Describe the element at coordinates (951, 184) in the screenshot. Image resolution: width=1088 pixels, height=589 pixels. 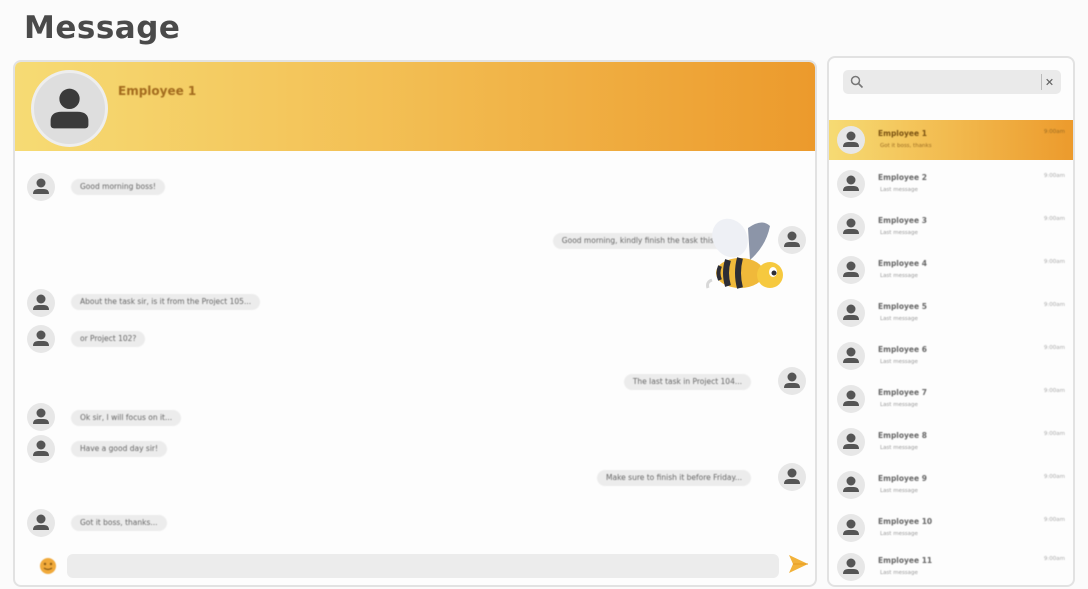
I see `contact-item: Employee 2 Last message 9:00am` at that location.